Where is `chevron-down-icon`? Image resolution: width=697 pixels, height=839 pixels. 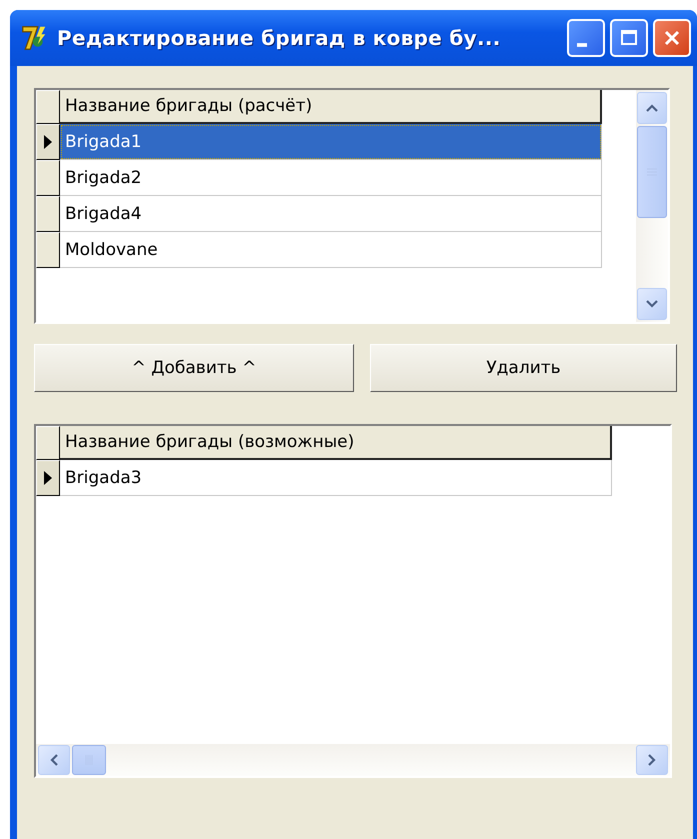 chevron-down-icon is located at coordinates (652, 304).